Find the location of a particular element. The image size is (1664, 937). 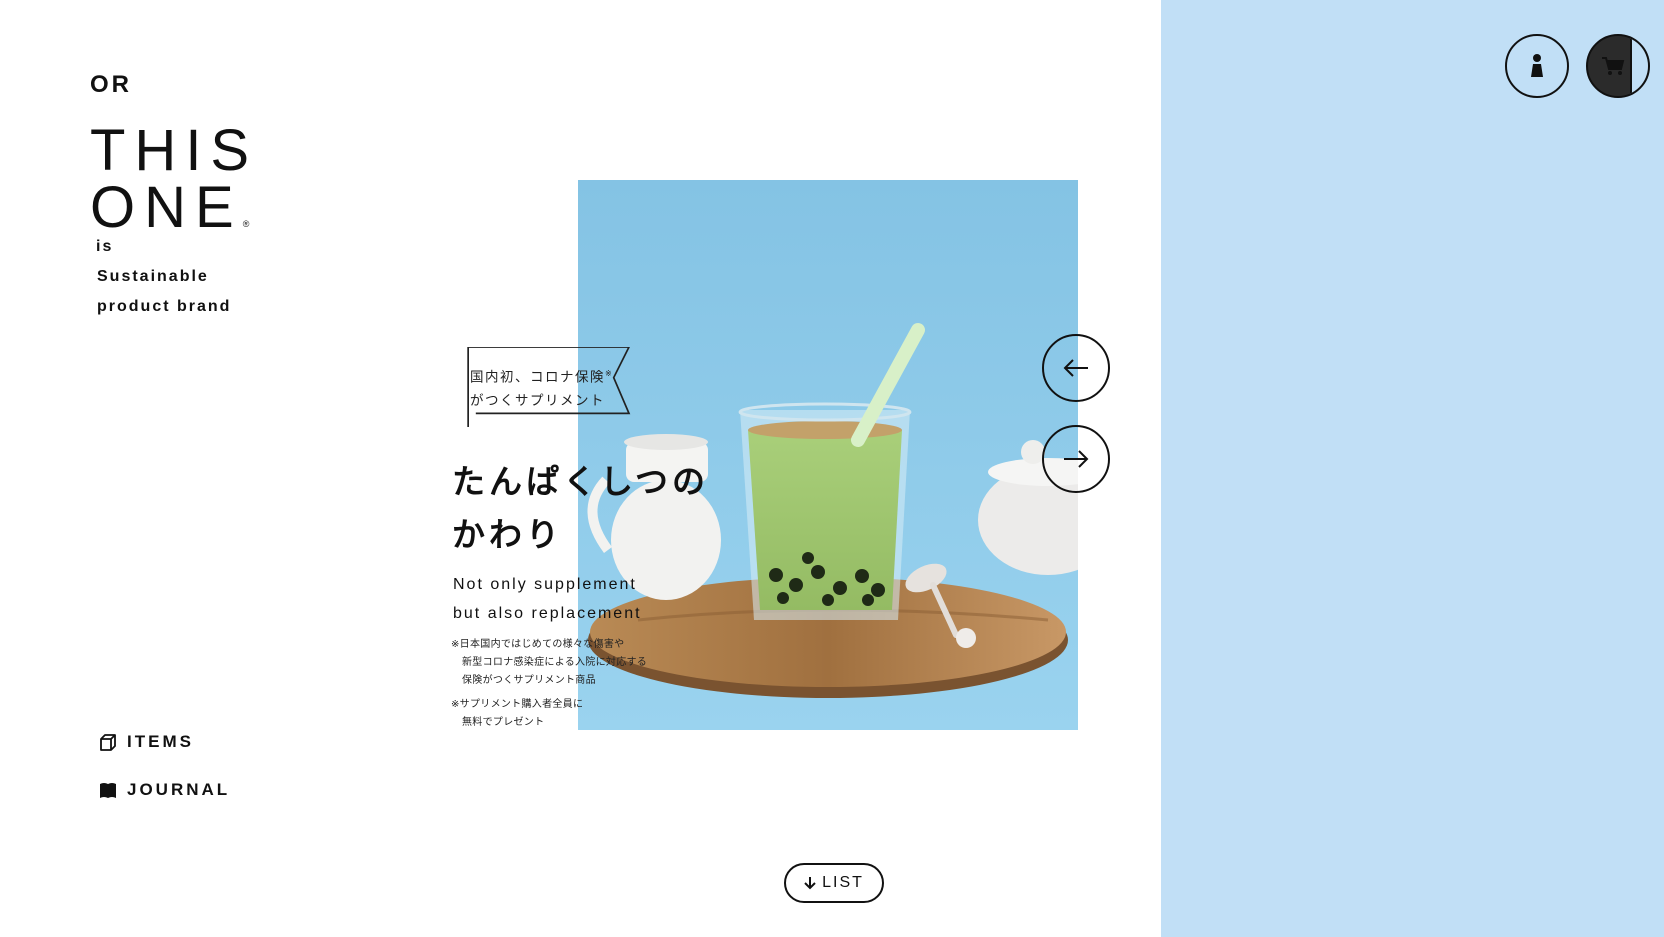

logo-or: OR is located at coordinates (111, 84).